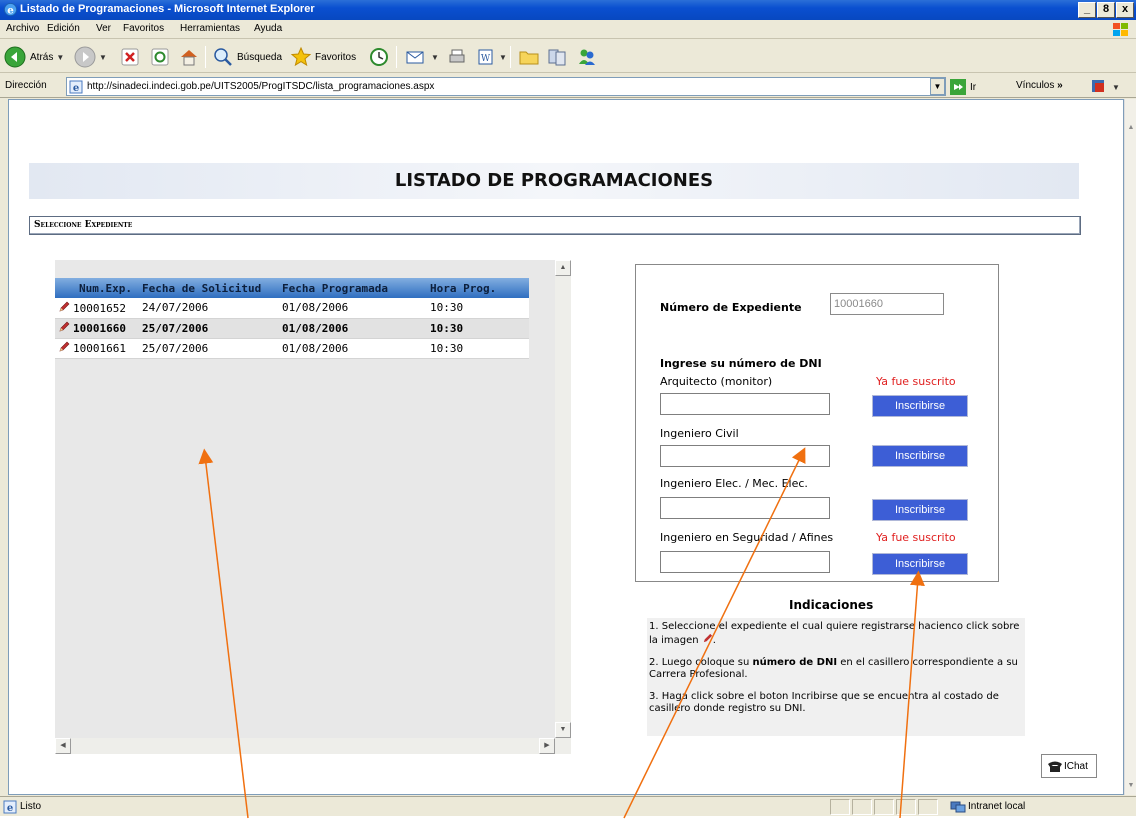  What do you see at coordinates (745, 456) in the screenshot?
I see `dni-input-civil` at bounding box center [745, 456].